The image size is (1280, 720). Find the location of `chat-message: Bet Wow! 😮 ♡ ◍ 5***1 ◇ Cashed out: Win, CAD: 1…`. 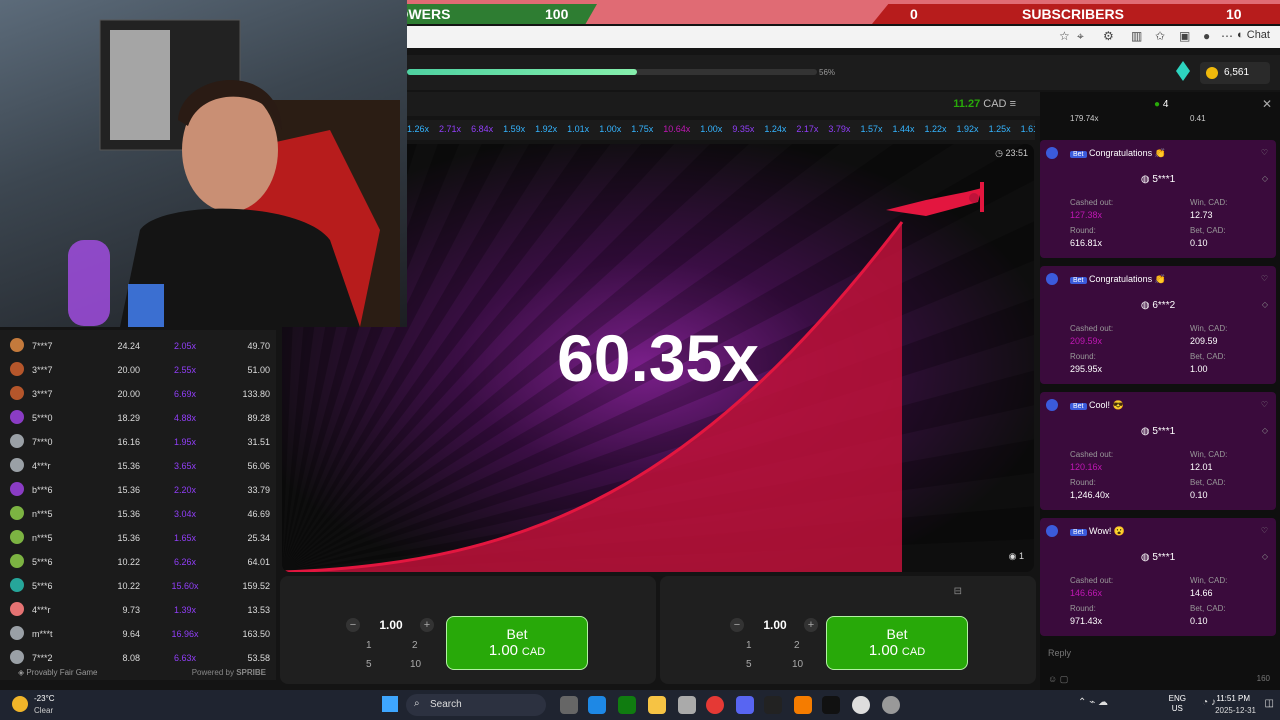

chat-message: Bet Wow! 😮 ♡ ◍ 5***1 ◇ Cashed out: Win, CAD: 1… is located at coordinates (1158, 577).